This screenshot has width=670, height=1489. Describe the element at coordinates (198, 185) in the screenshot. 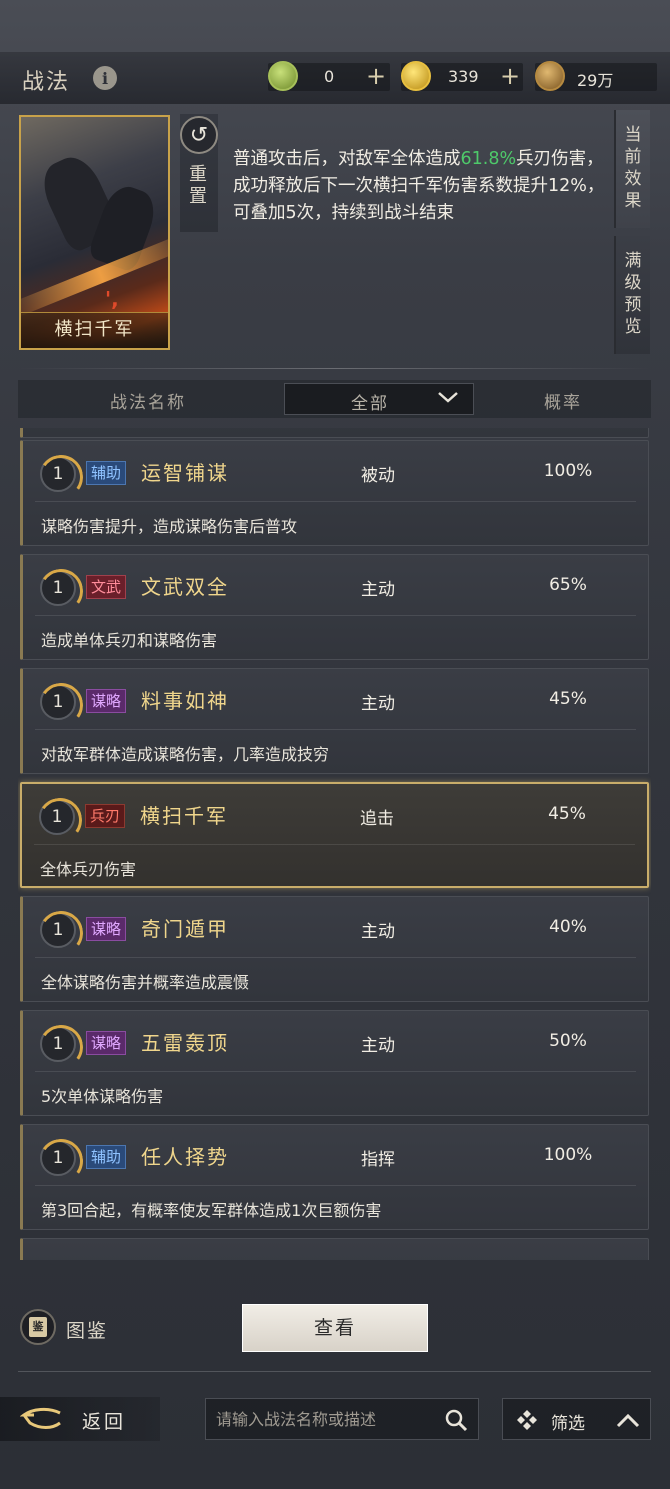

I see `reset-label: 重置` at that location.